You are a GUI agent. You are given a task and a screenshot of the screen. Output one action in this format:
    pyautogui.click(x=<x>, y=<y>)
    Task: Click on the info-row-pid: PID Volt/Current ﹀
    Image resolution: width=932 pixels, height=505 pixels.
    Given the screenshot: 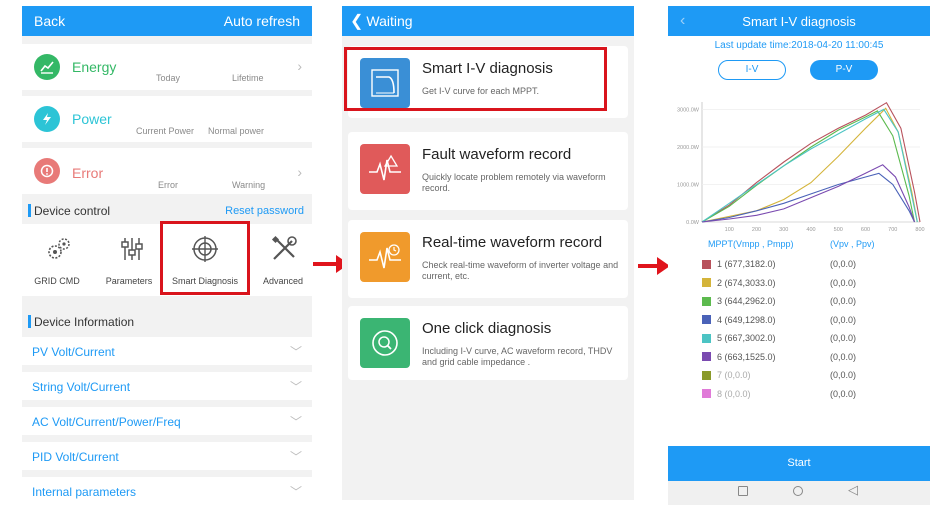 What is the action you would take?
    pyautogui.click(x=167, y=456)
    